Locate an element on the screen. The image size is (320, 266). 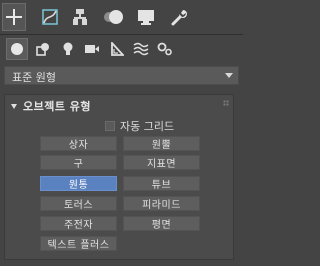
autogrid-option: 자동 그리드 is located at coordinates (139, 126).